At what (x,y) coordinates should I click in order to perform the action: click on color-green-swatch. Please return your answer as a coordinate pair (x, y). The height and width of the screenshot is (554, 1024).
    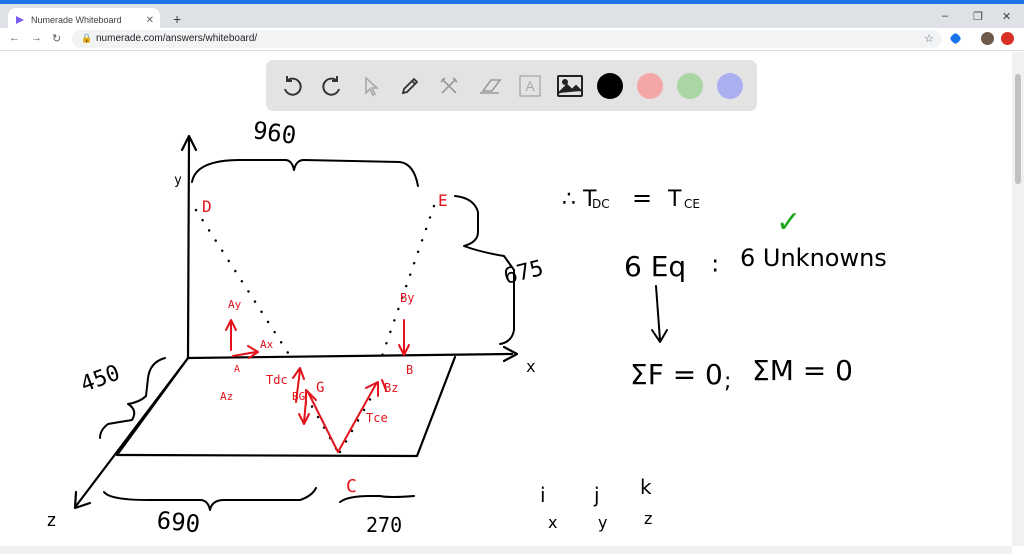
    Looking at the image, I should click on (690, 86).